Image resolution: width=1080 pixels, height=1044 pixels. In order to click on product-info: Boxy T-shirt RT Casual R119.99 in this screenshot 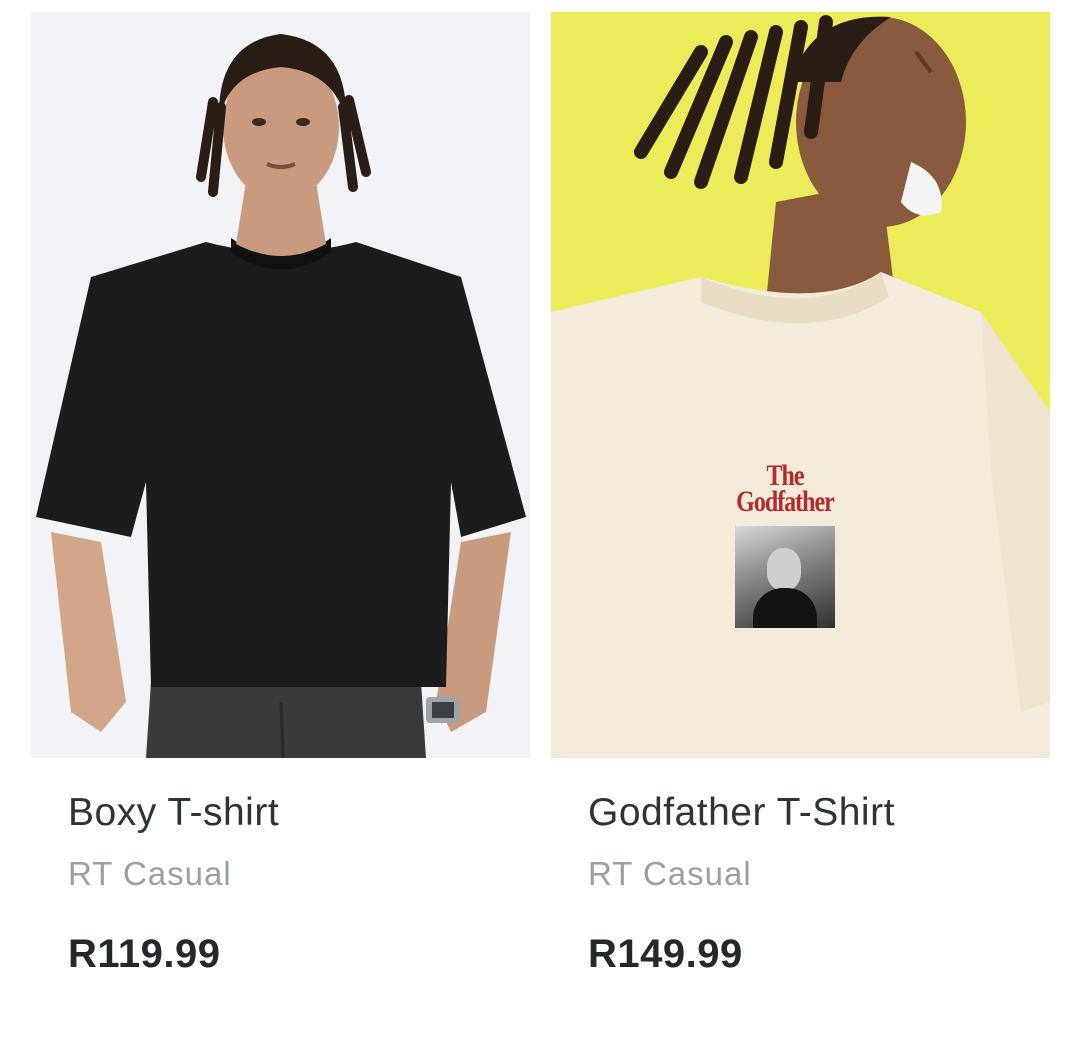, I will do `click(280, 884)`.